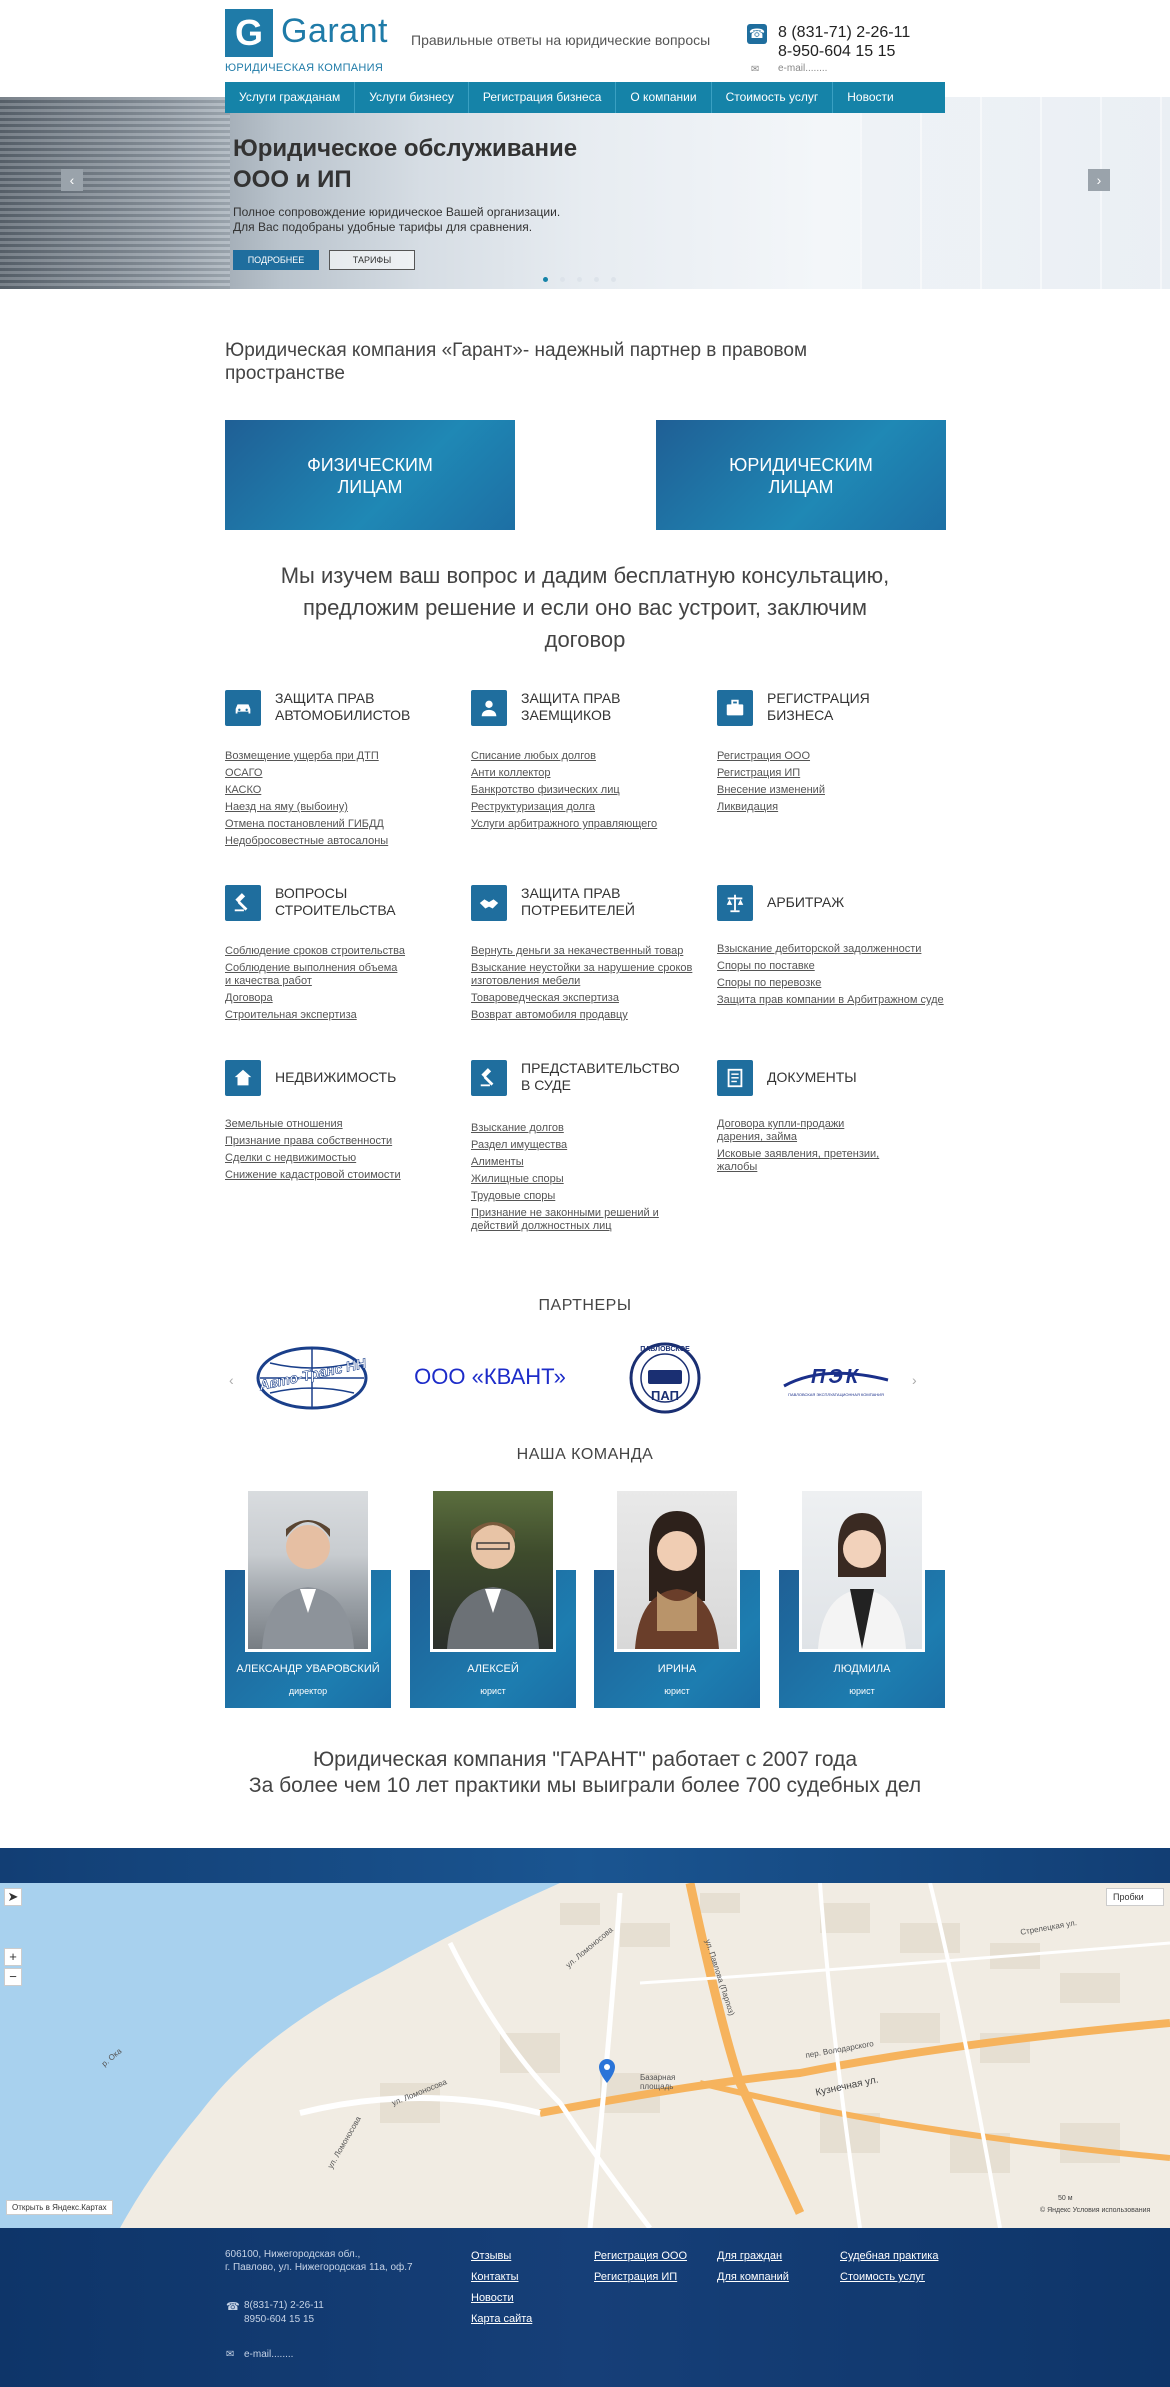  What do you see at coordinates (837, 983) in the screenshot?
I see `service-link: Споры по перевозке` at bounding box center [837, 983].